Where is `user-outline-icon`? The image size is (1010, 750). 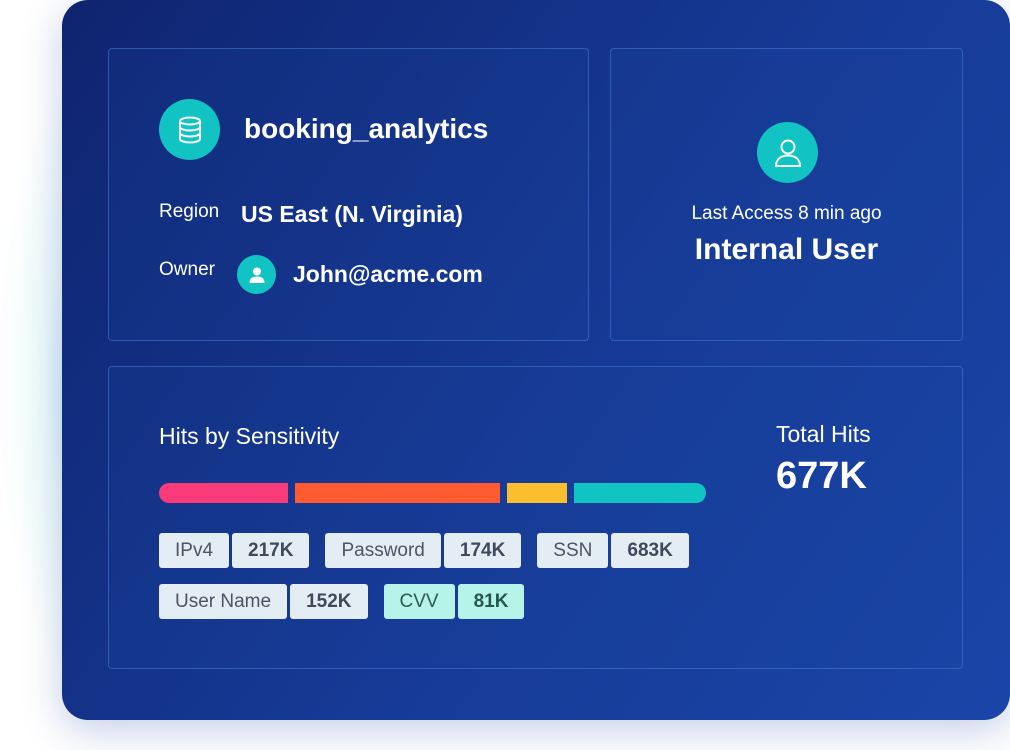 user-outline-icon is located at coordinates (787, 152).